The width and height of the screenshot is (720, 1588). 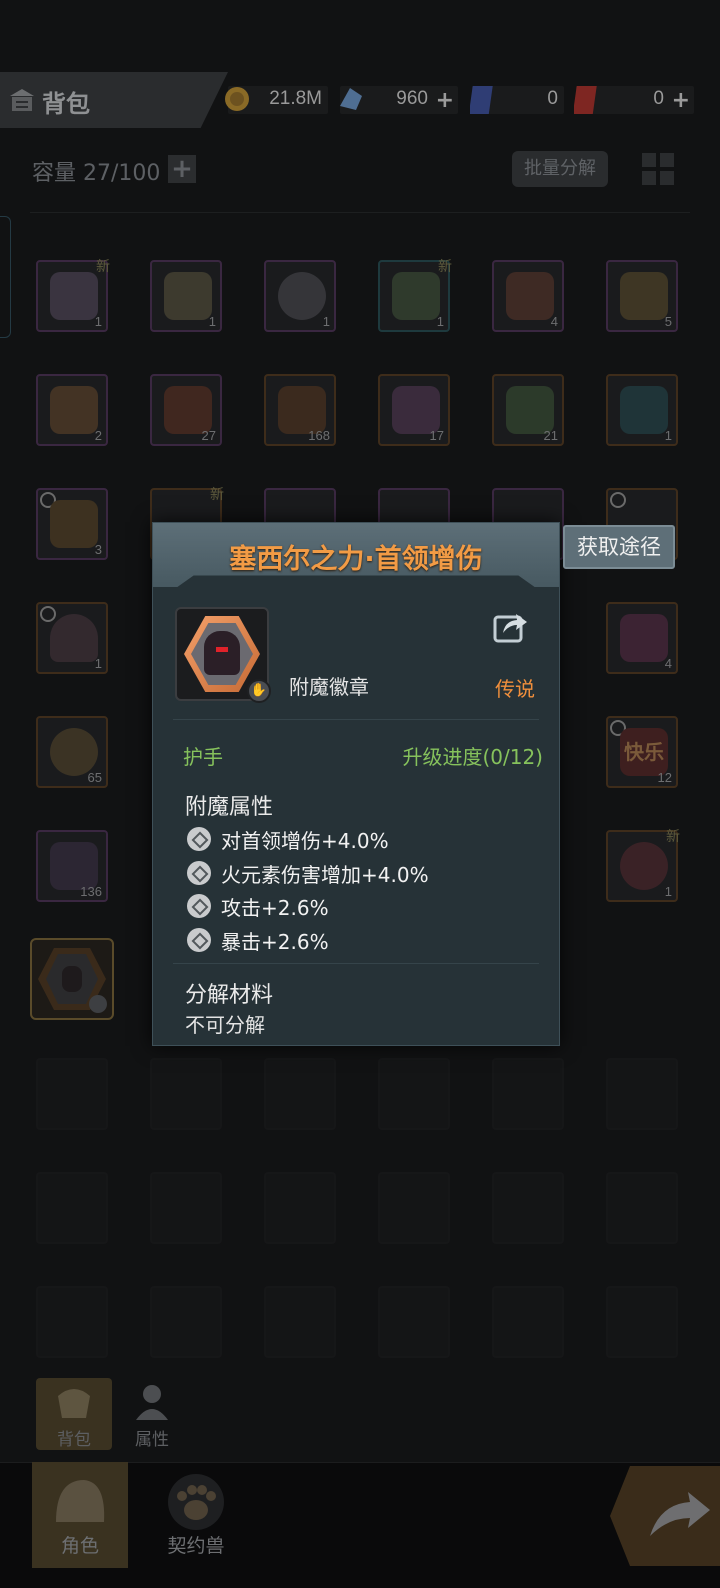 What do you see at coordinates (305, 841) in the screenshot?
I see `attribute-text: 对首领增伤+4.0%` at bounding box center [305, 841].